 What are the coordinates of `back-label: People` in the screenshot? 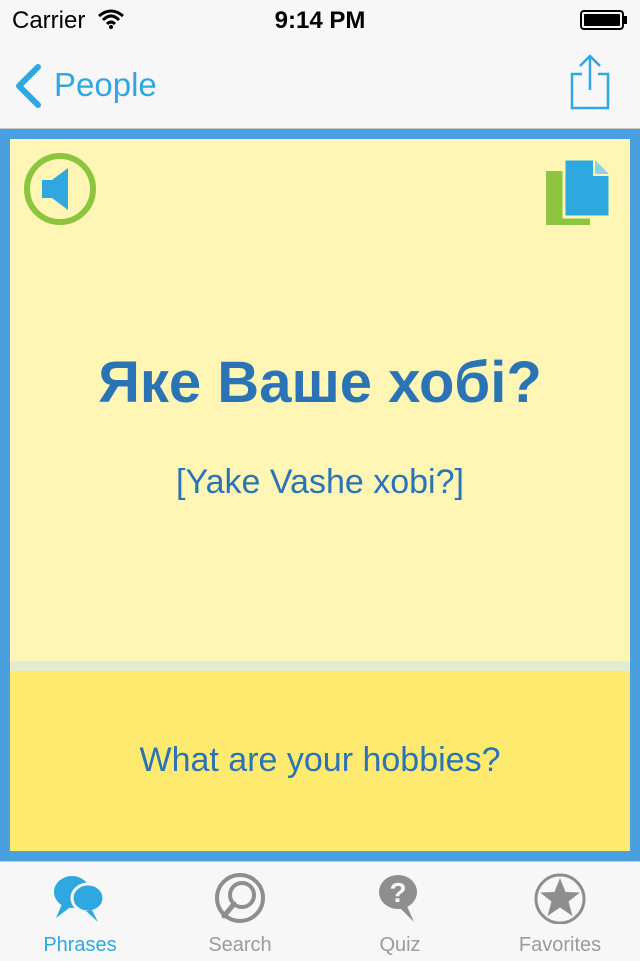 It's located at (105, 84).